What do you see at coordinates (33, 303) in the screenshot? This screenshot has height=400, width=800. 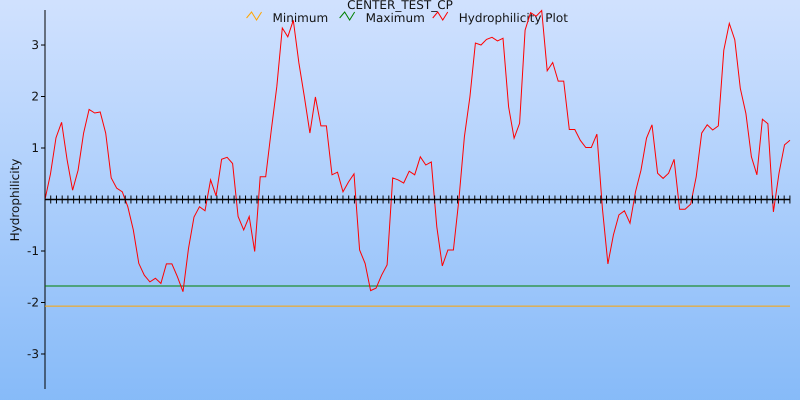 I see `tick-label: -2` at bounding box center [33, 303].